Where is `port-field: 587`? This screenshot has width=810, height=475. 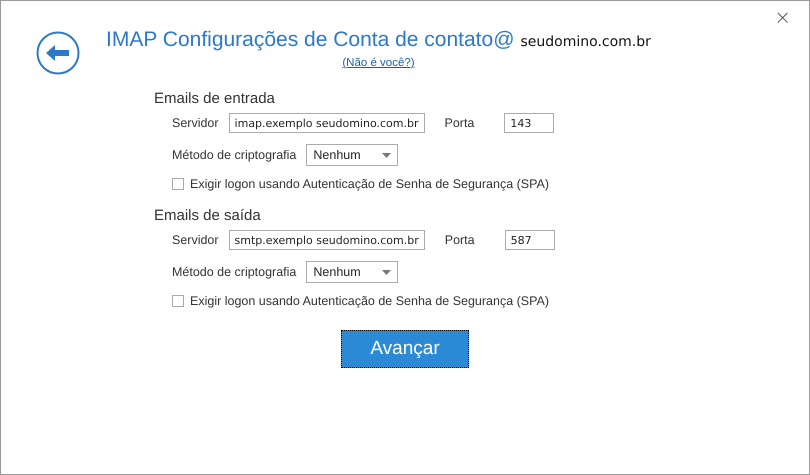
port-field: 587 is located at coordinates (529, 240).